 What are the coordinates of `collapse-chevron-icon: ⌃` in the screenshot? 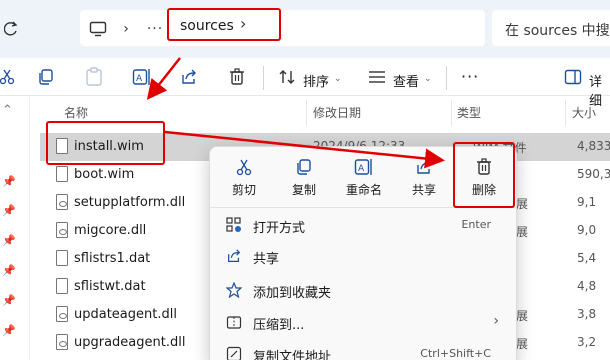 It's located at (7, 110).